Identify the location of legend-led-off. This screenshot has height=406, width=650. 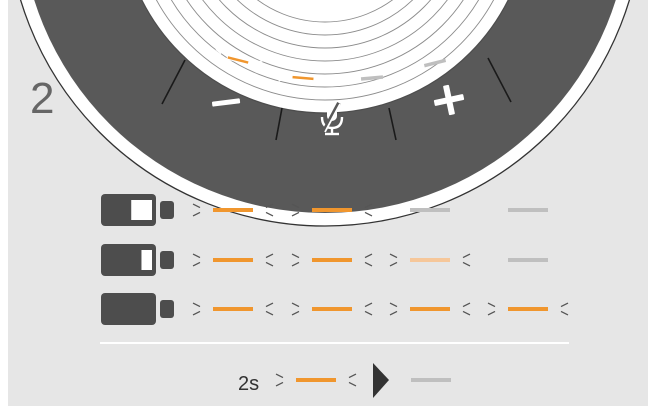
(431, 380).